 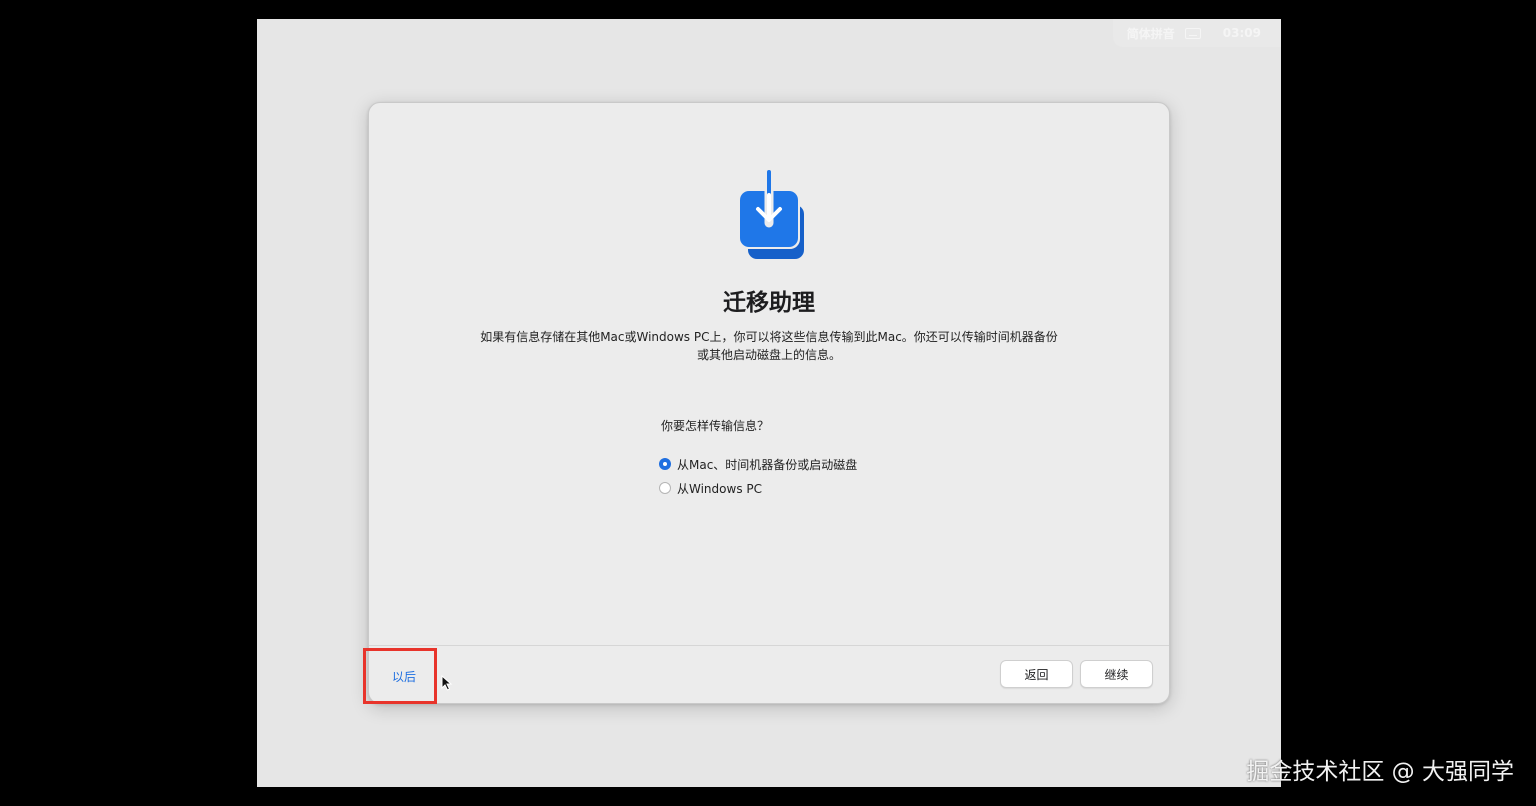 What do you see at coordinates (1151, 33) in the screenshot?
I see `input-method-label: 简体拼音` at bounding box center [1151, 33].